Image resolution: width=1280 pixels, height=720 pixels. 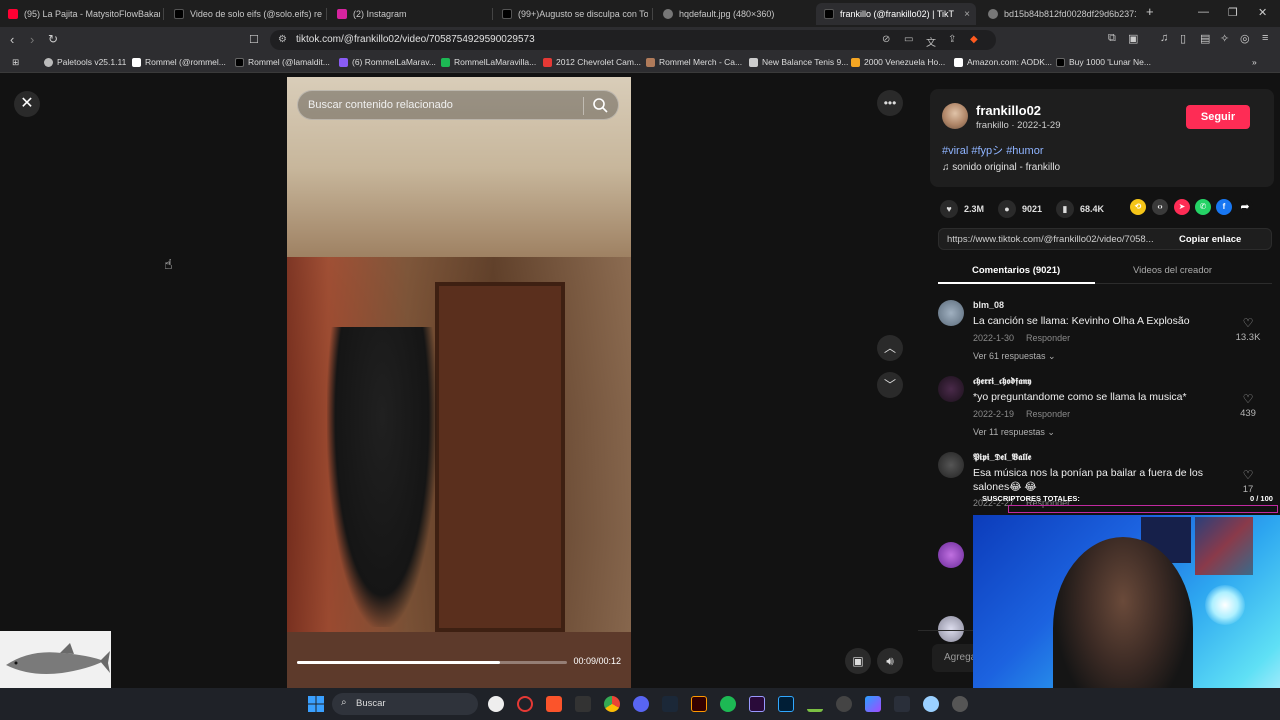 What do you see at coordinates (554, 704) in the screenshot?
I see `brave-icon` at bounding box center [554, 704].